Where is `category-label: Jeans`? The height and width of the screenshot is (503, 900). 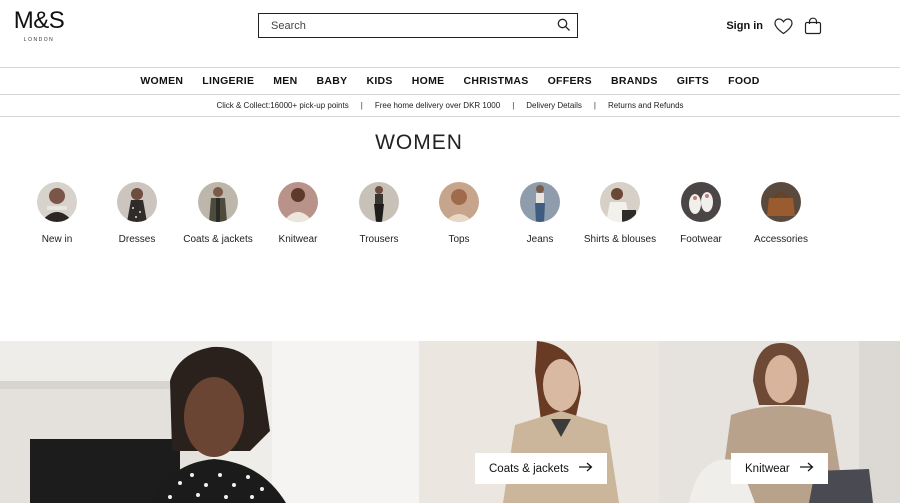 category-label: Jeans is located at coordinates (540, 239).